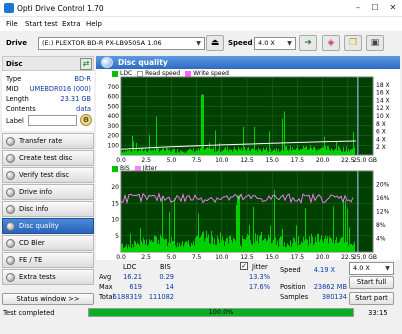 The width and height of the screenshot is (402, 334). I want to click on sidebar-item-drive-info: Drive info, so click(48, 192).